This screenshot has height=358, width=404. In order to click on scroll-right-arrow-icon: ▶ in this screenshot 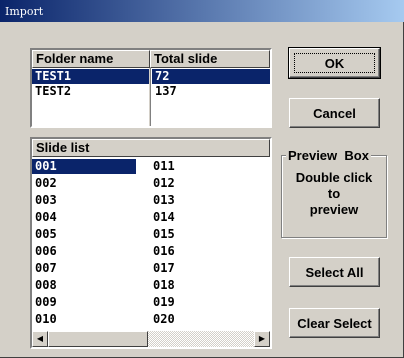, I will do `click(262, 338)`.